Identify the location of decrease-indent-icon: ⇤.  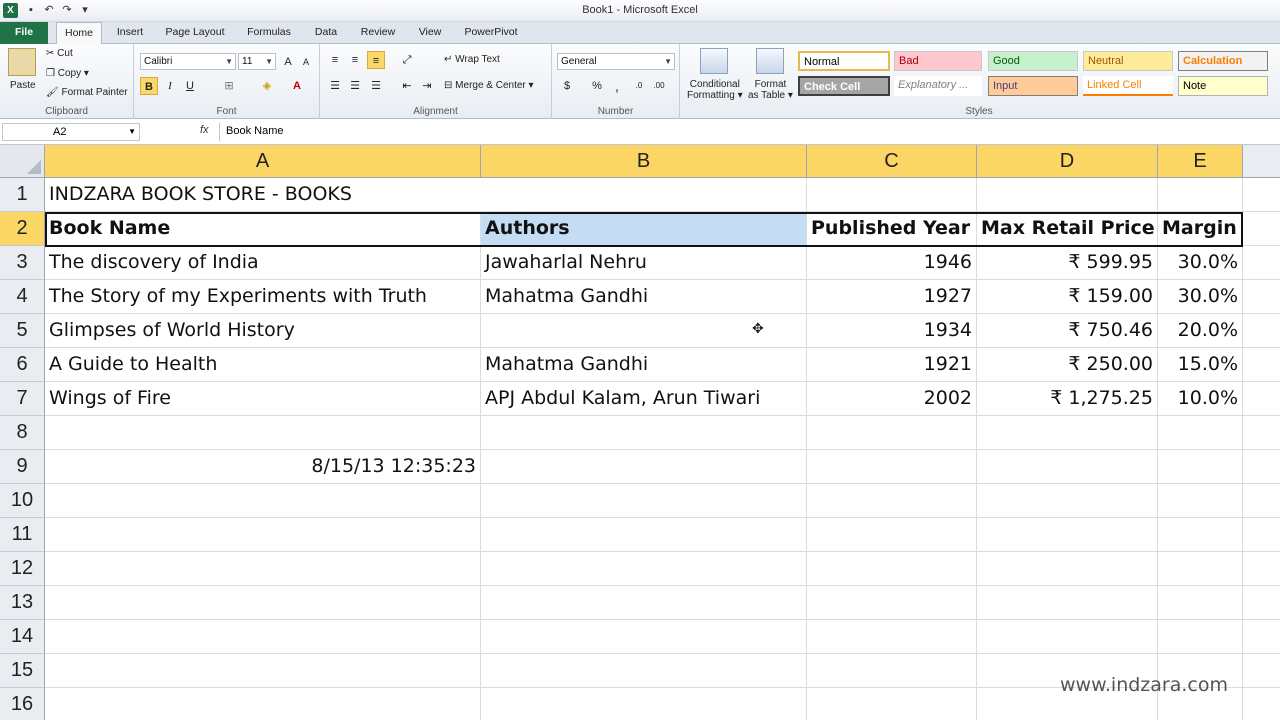
(407, 86).